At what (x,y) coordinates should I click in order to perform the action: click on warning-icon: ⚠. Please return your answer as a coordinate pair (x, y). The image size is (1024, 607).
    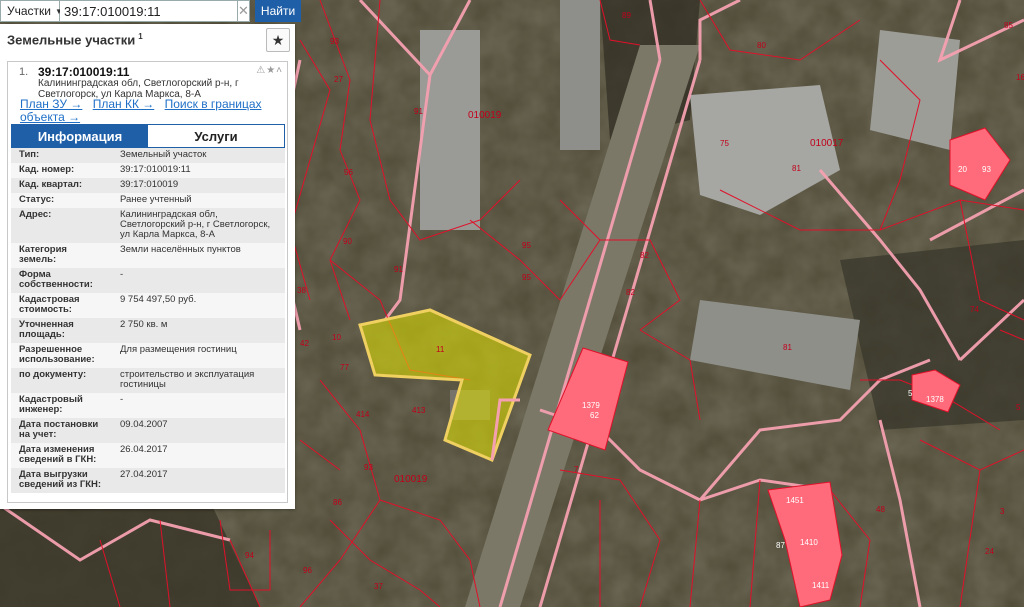
    Looking at the image, I should click on (261, 70).